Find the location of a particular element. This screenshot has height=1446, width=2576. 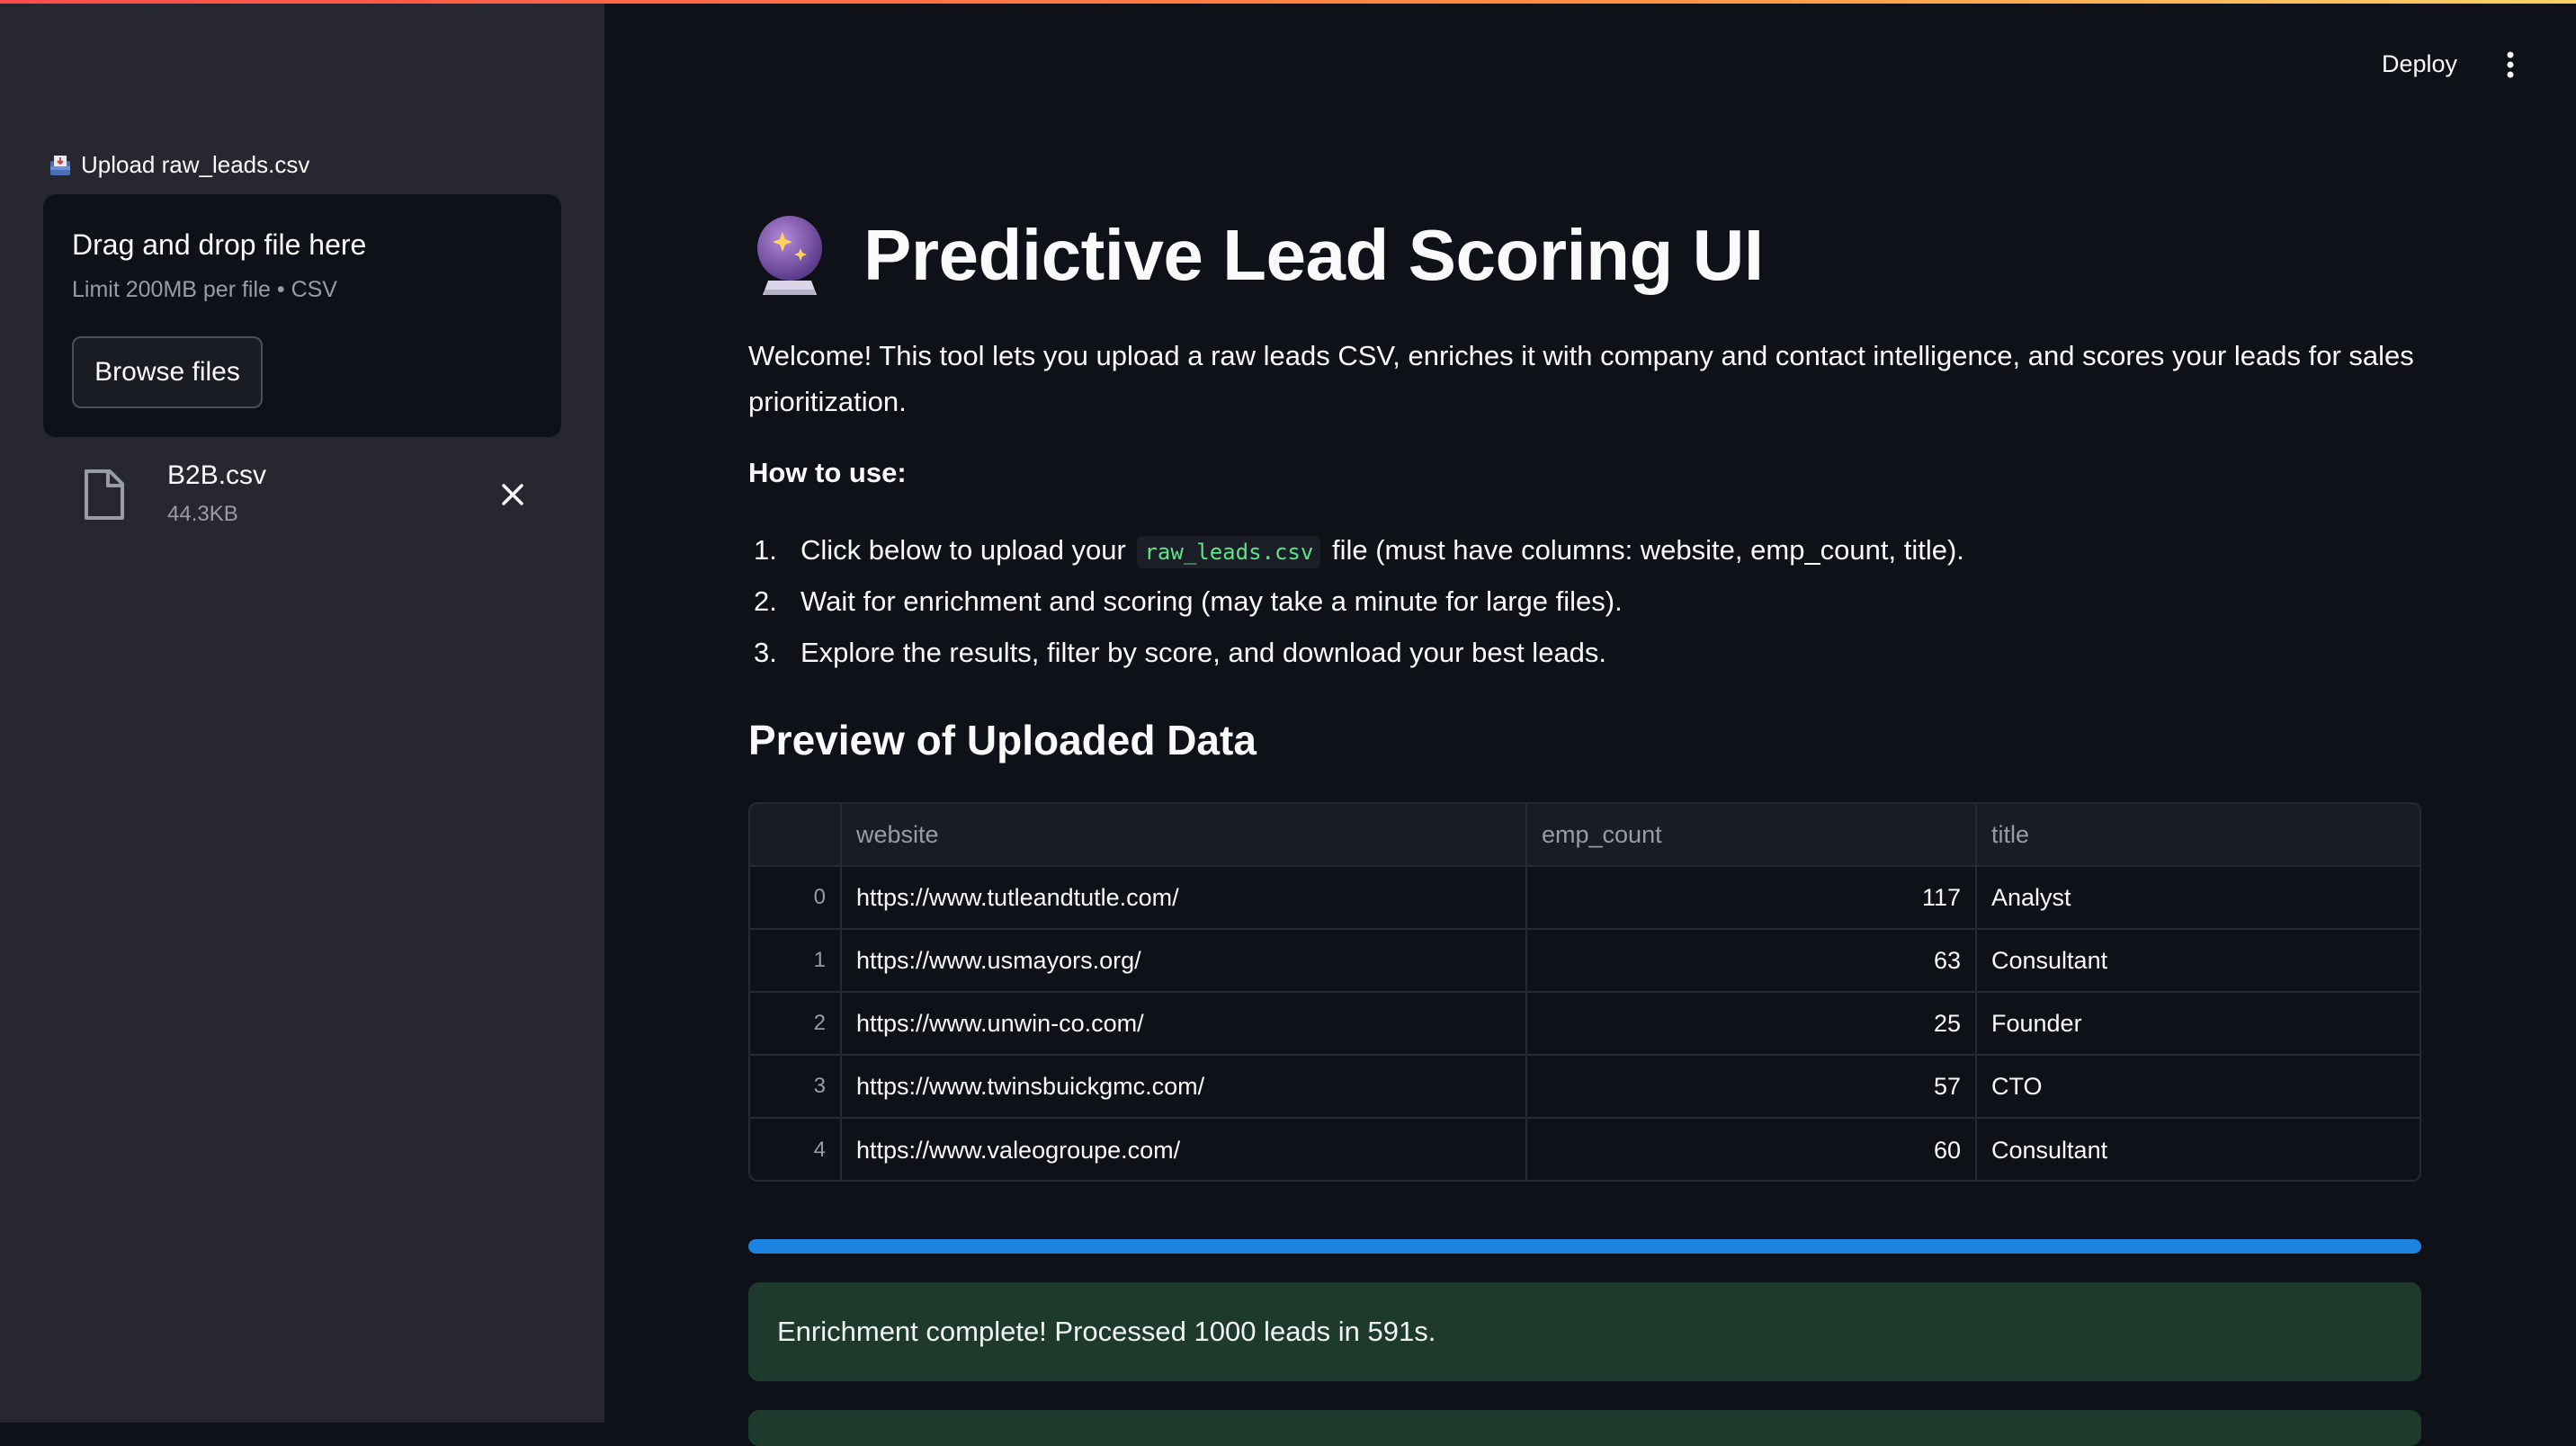

title-row: Predictive Lead Scoring UI is located at coordinates (1256, 255).